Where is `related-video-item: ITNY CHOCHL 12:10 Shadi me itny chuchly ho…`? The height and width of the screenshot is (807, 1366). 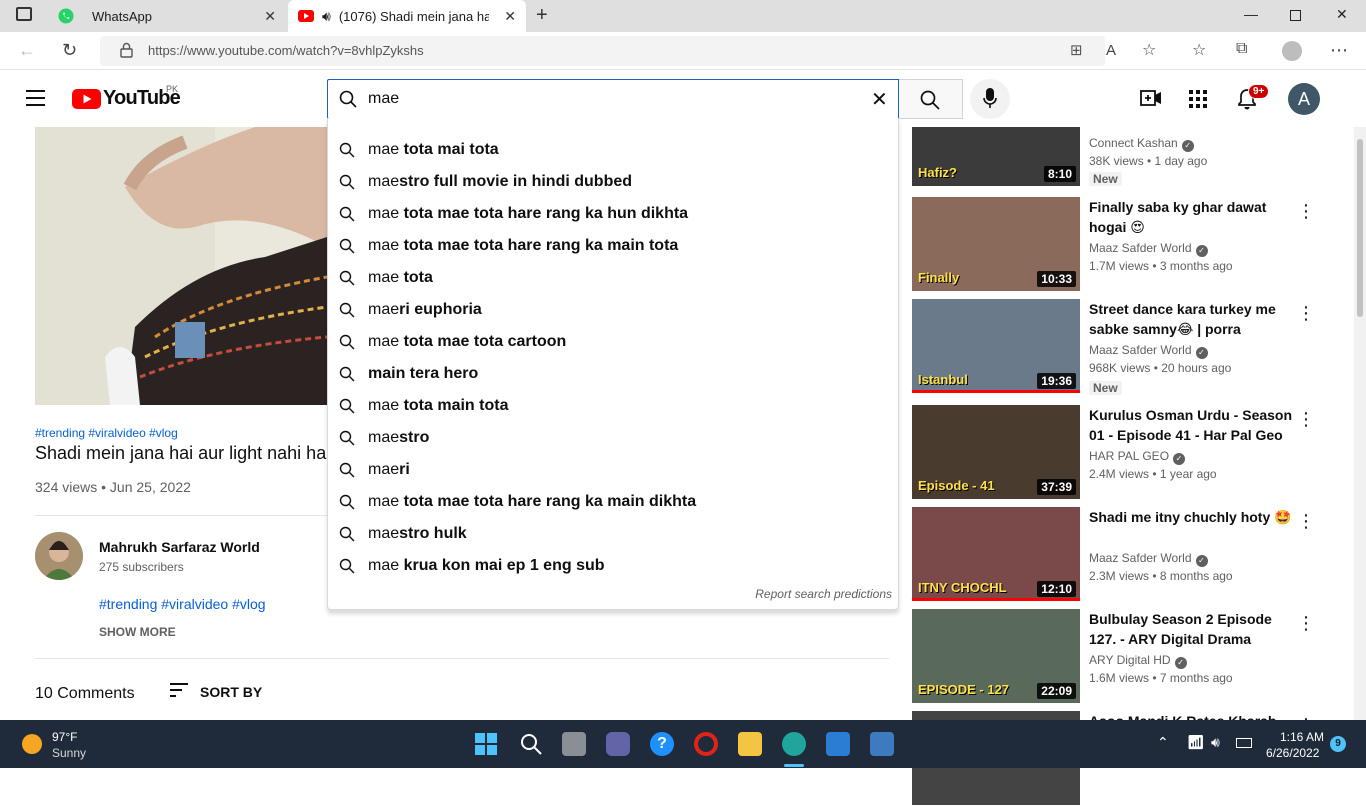 related-video-item: ITNY CHOCHL 12:10 Shadi me itny chuchly ho… is located at coordinates (1132, 555).